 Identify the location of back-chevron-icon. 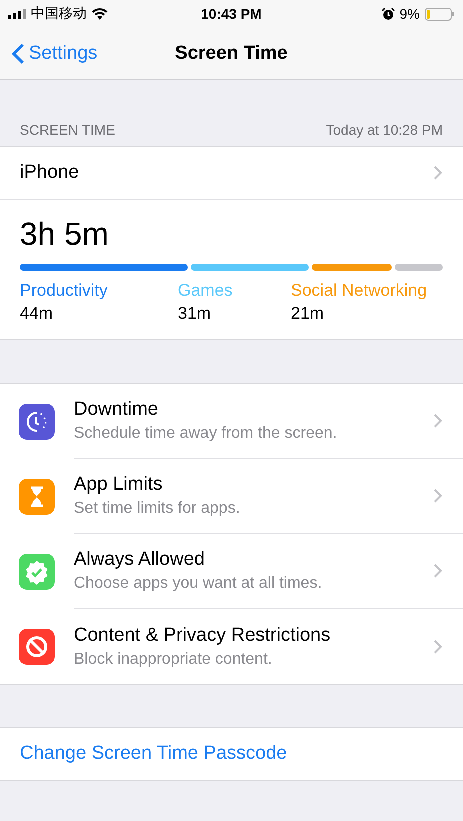
(18, 53).